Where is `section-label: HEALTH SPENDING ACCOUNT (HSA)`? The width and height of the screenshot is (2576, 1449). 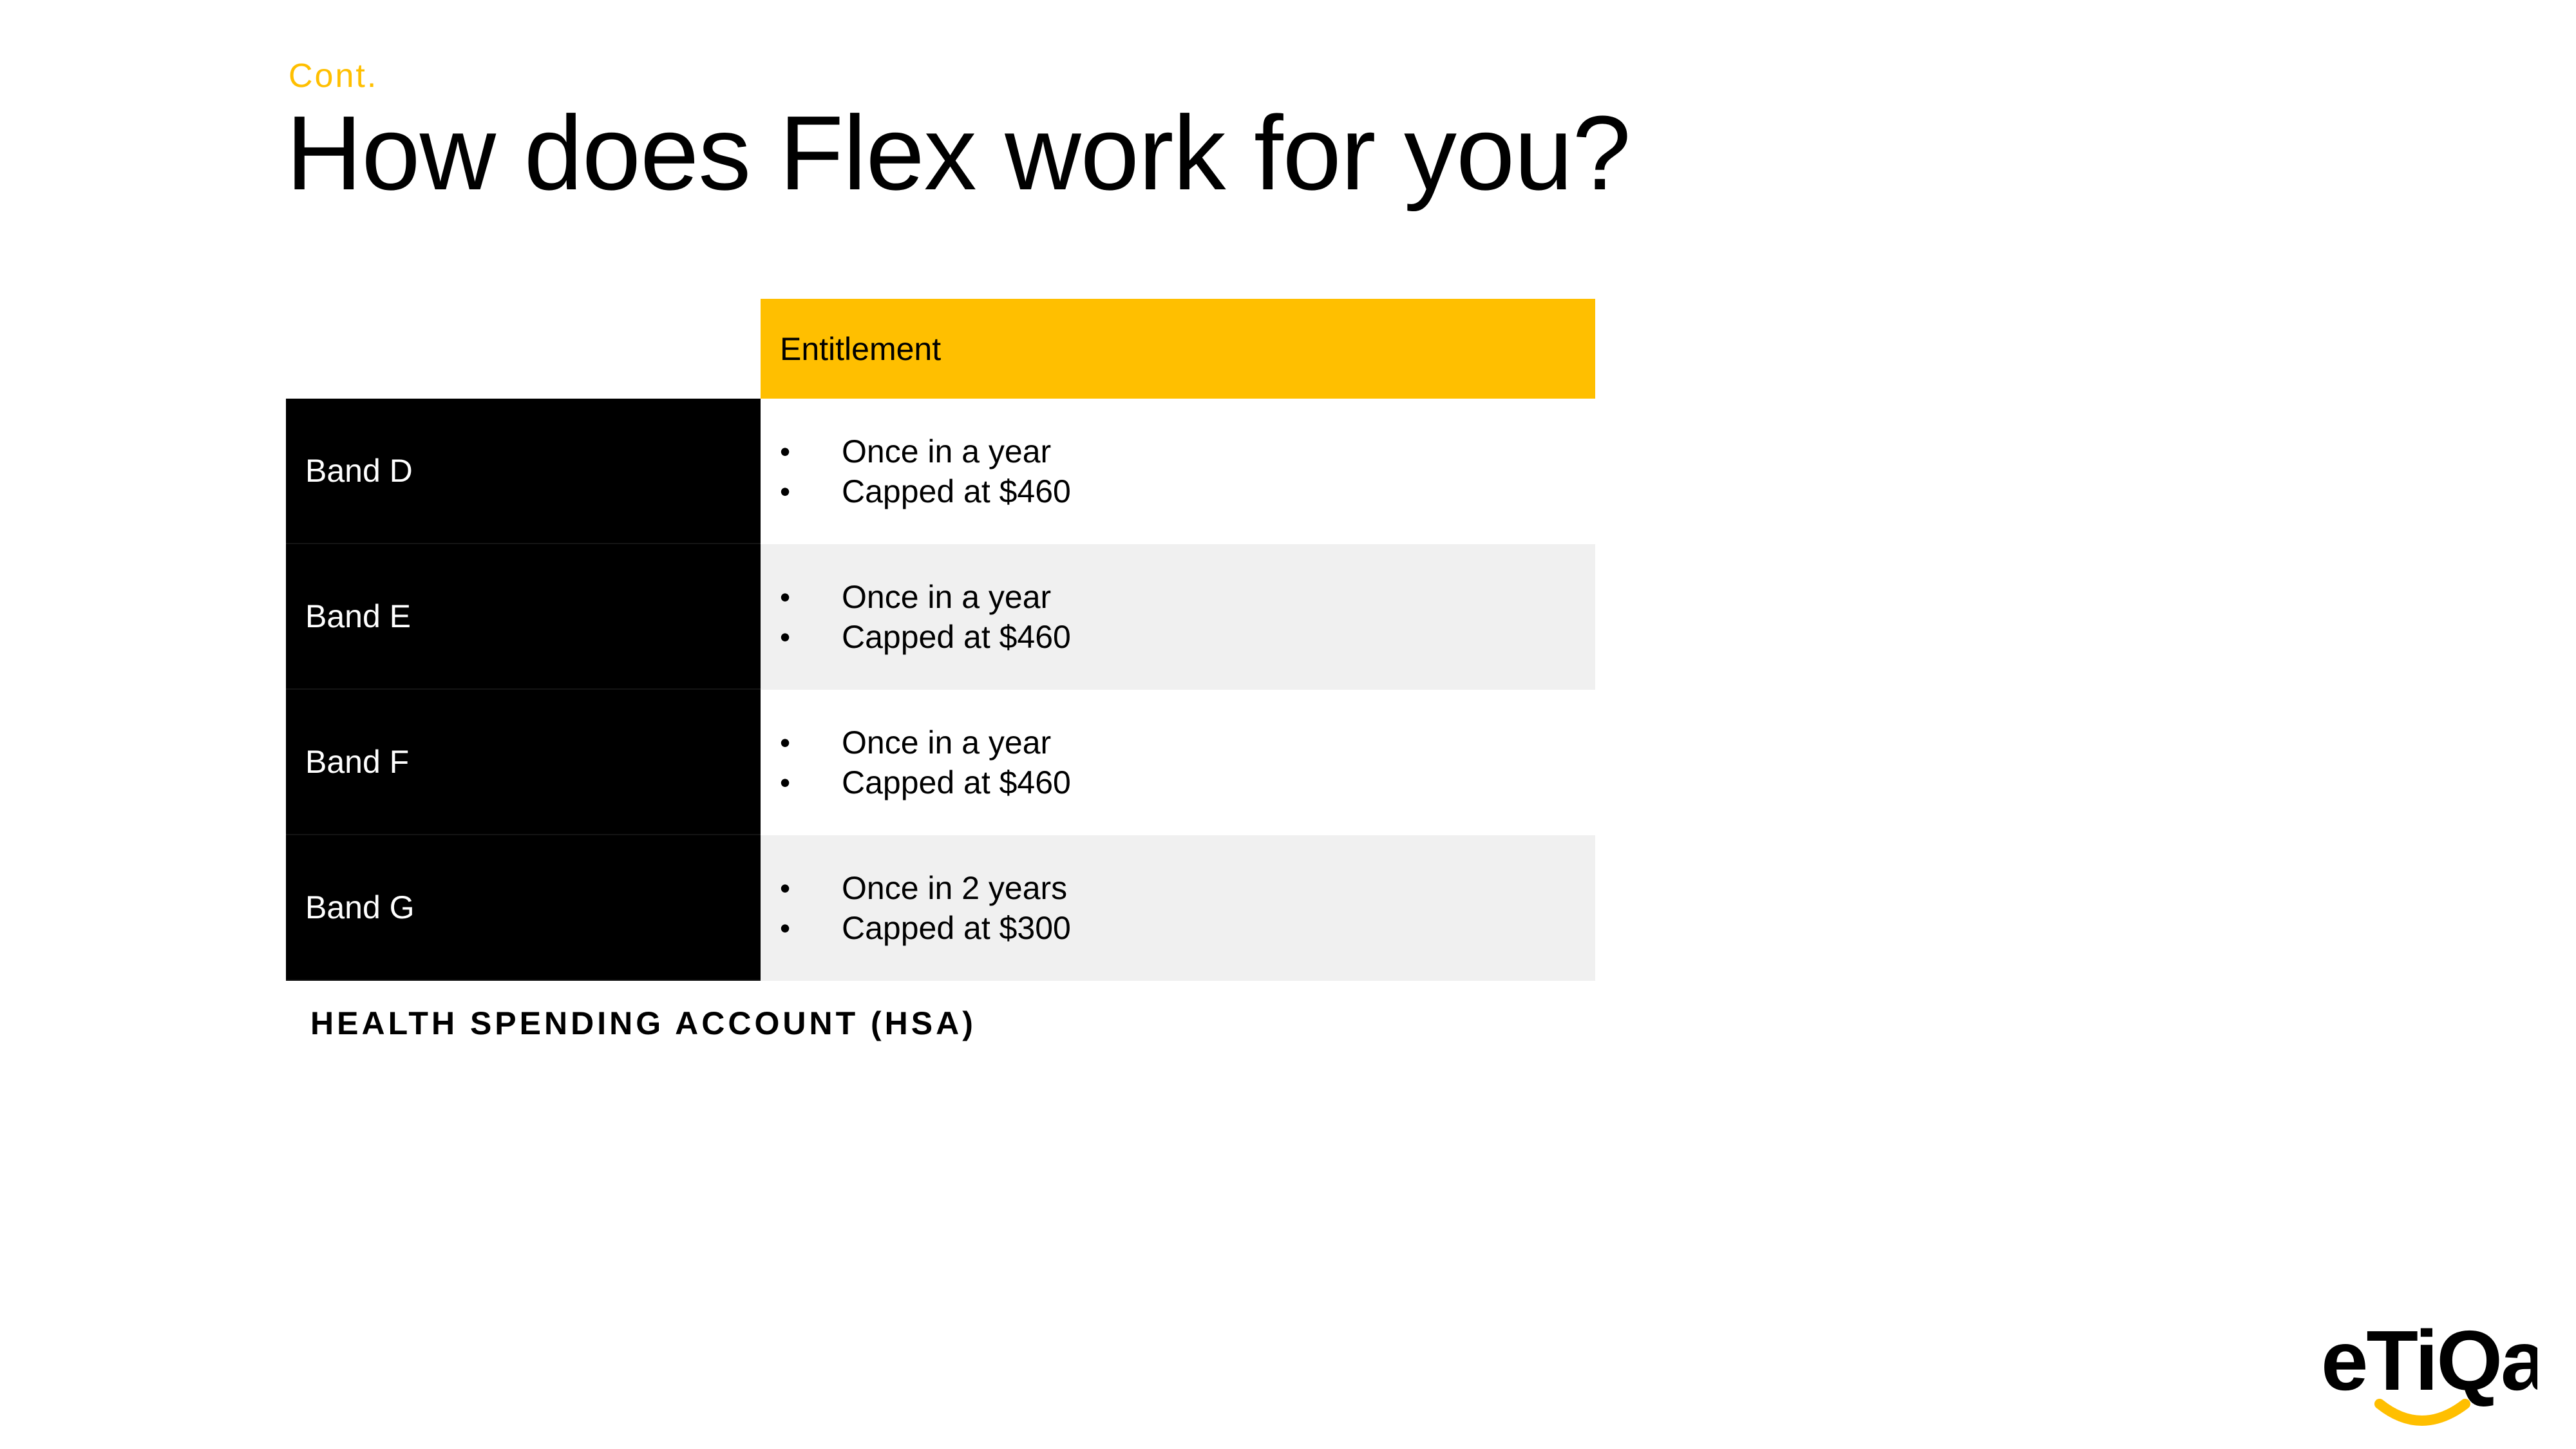 section-label: HEALTH SPENDING ACCOUNT (HSA) is located at coordinates (643, 1023).